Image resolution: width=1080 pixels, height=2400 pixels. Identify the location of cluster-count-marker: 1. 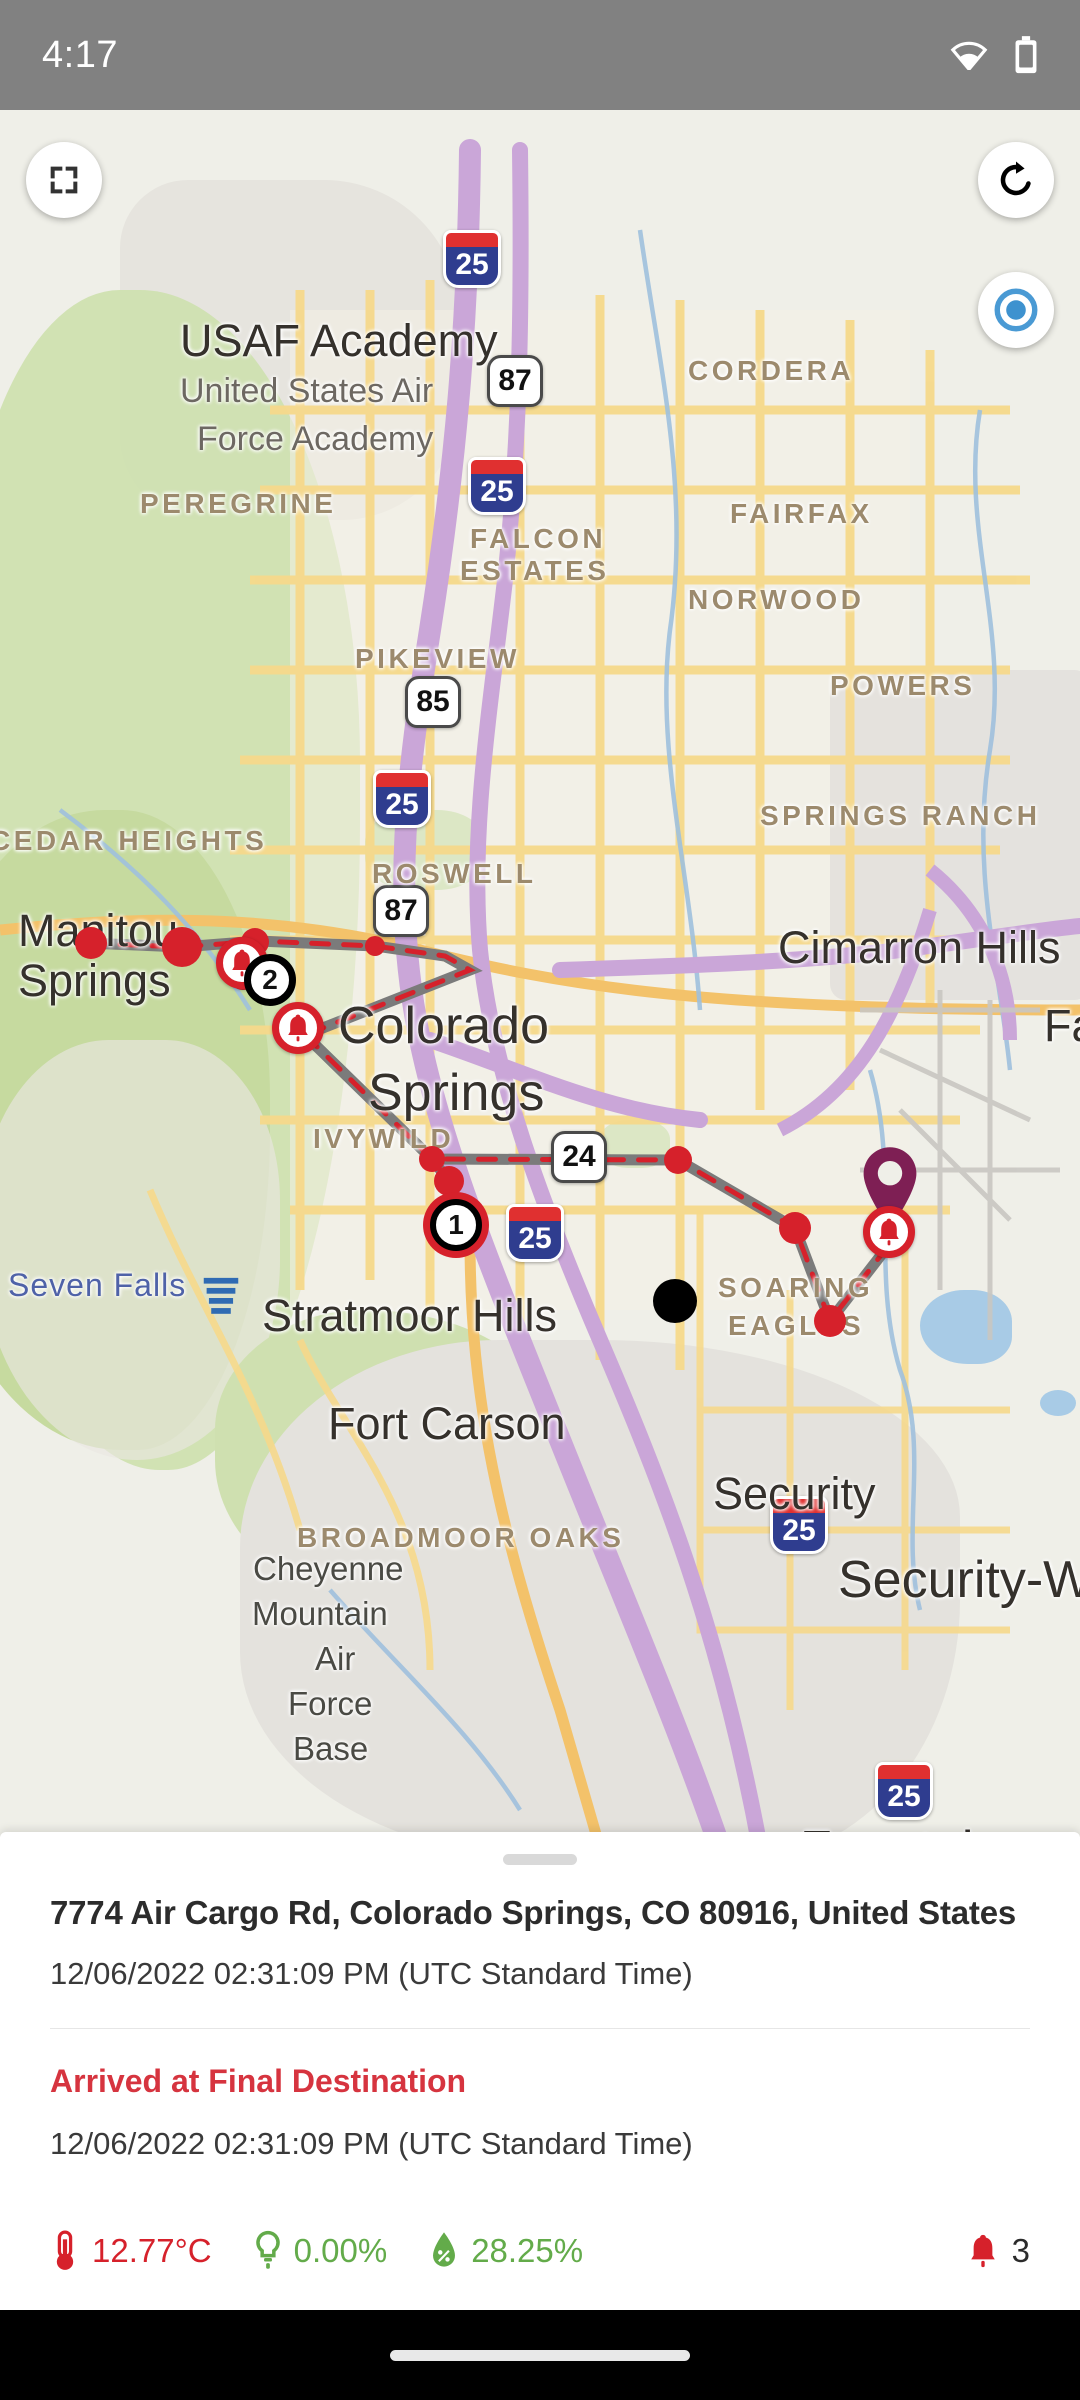
(456, 1225).